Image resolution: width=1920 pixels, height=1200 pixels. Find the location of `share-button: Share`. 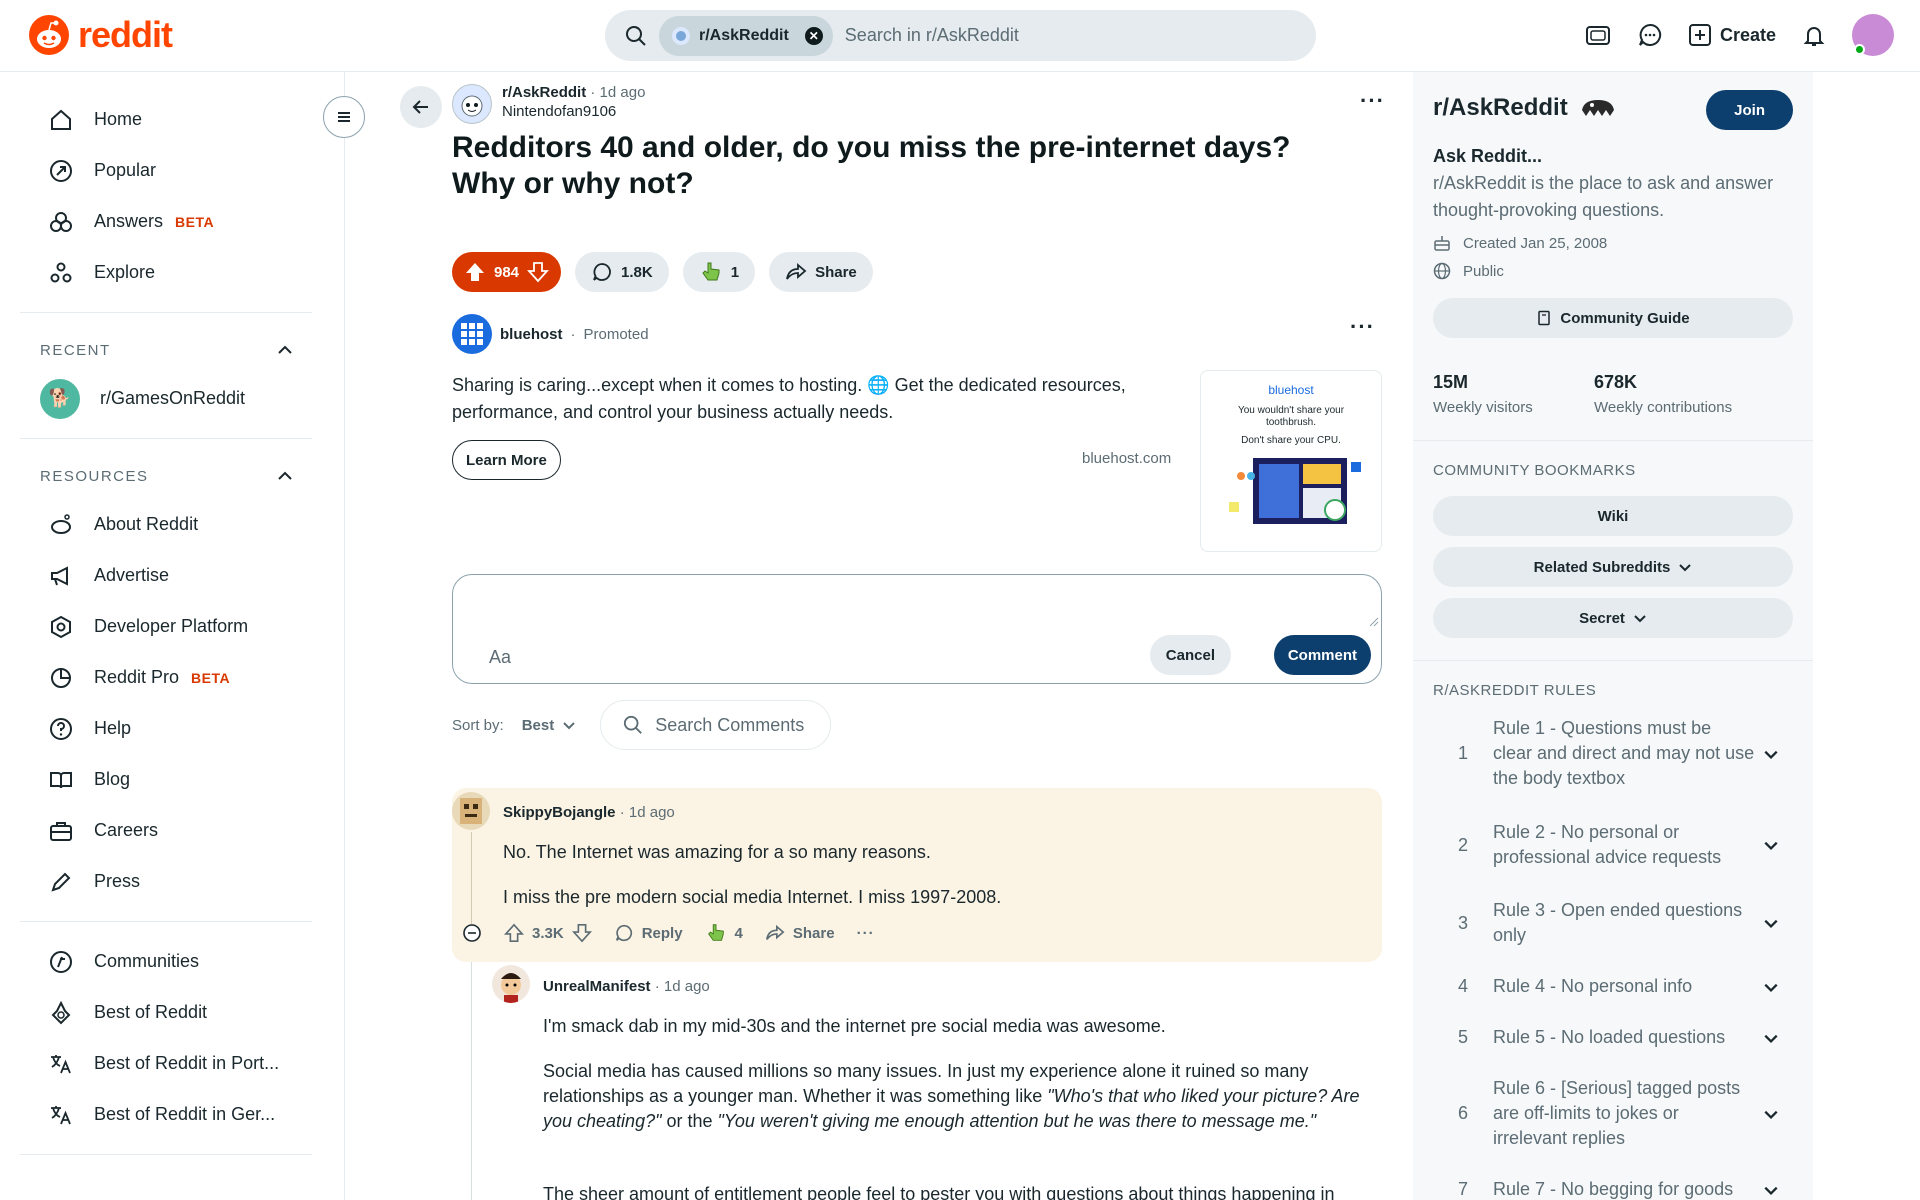

share-button: Share is located at coordinates (821, 272).